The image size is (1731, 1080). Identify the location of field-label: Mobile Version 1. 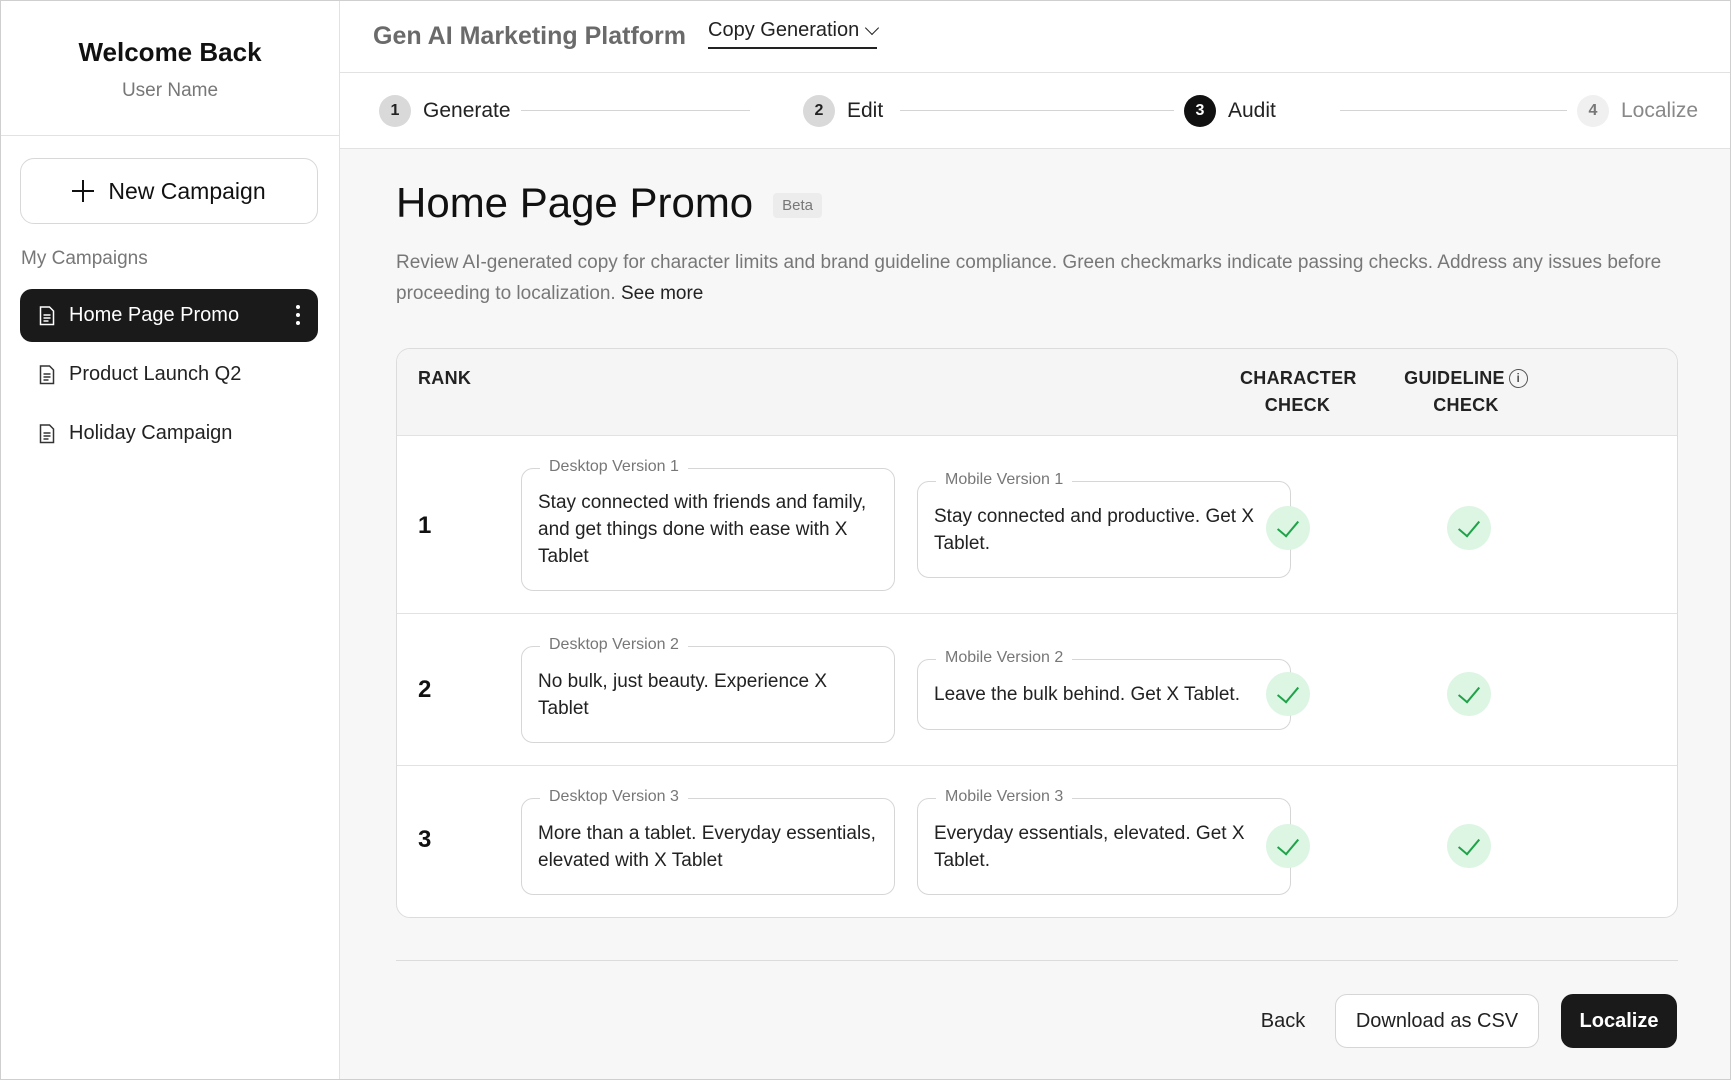
(1004, 480).